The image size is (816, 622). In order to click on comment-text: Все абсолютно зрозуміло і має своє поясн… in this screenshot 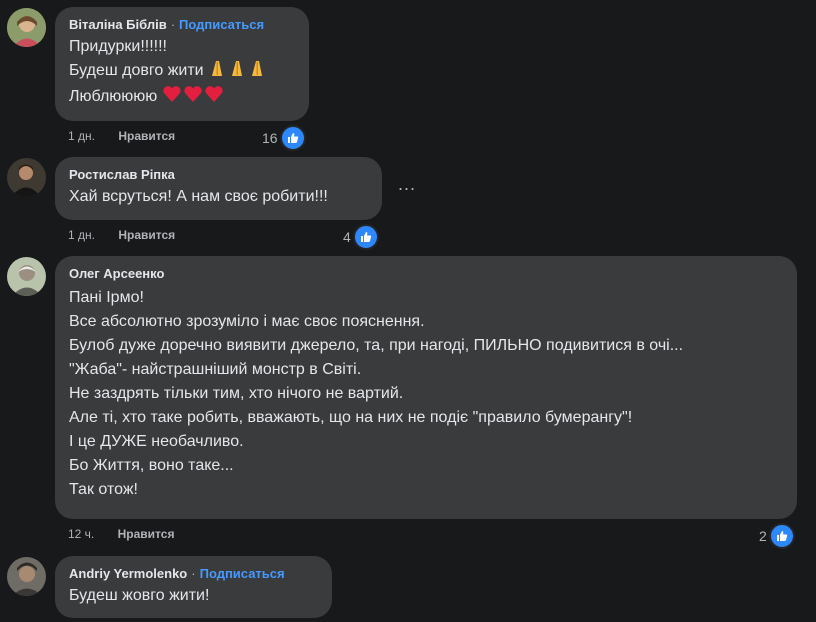, I will do `click(247, 321)`.